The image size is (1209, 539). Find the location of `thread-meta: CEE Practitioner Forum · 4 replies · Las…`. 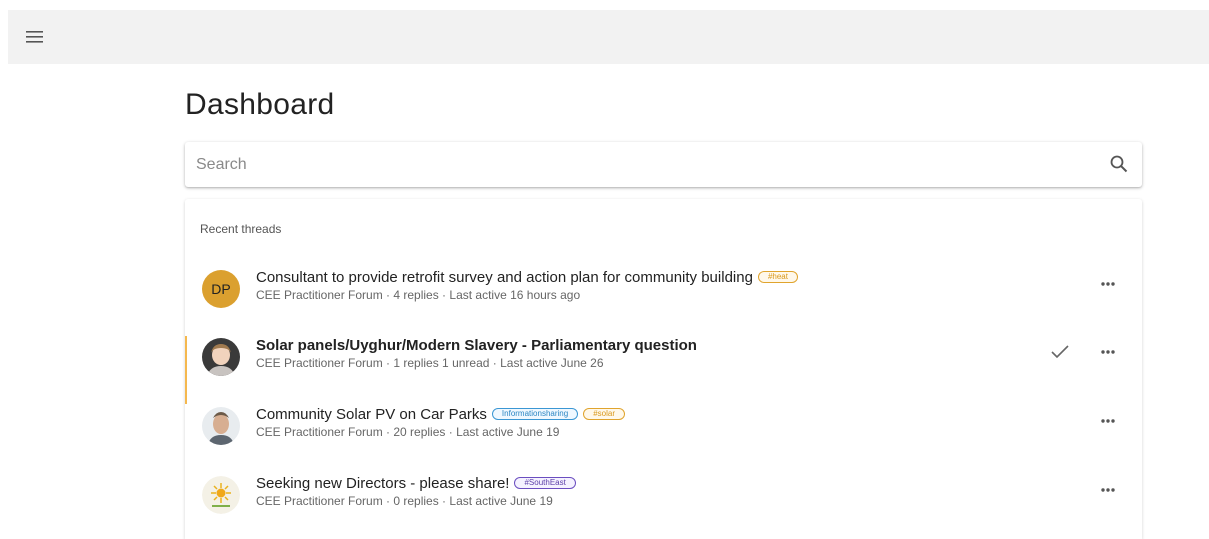

thread-meta: CEE Practitioner Forum · 4 replies · Las… is located at coordinates (418, 295).